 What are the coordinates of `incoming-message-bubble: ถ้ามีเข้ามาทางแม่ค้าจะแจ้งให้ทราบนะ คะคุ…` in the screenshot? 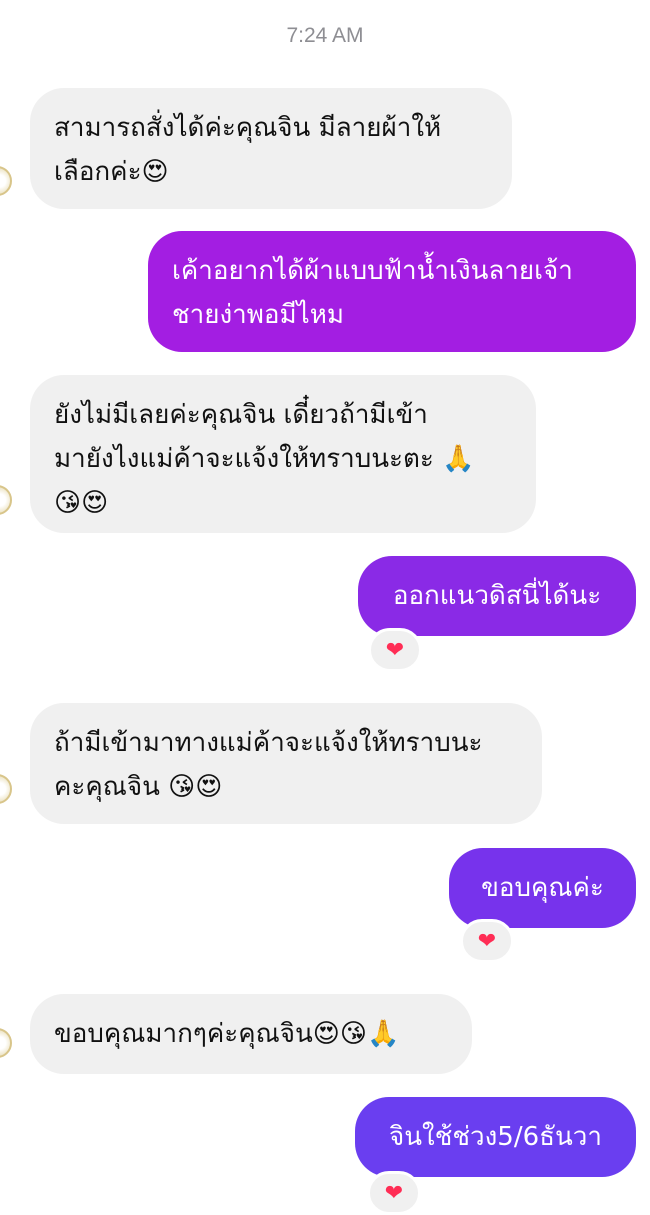 It's located at (286, 763).